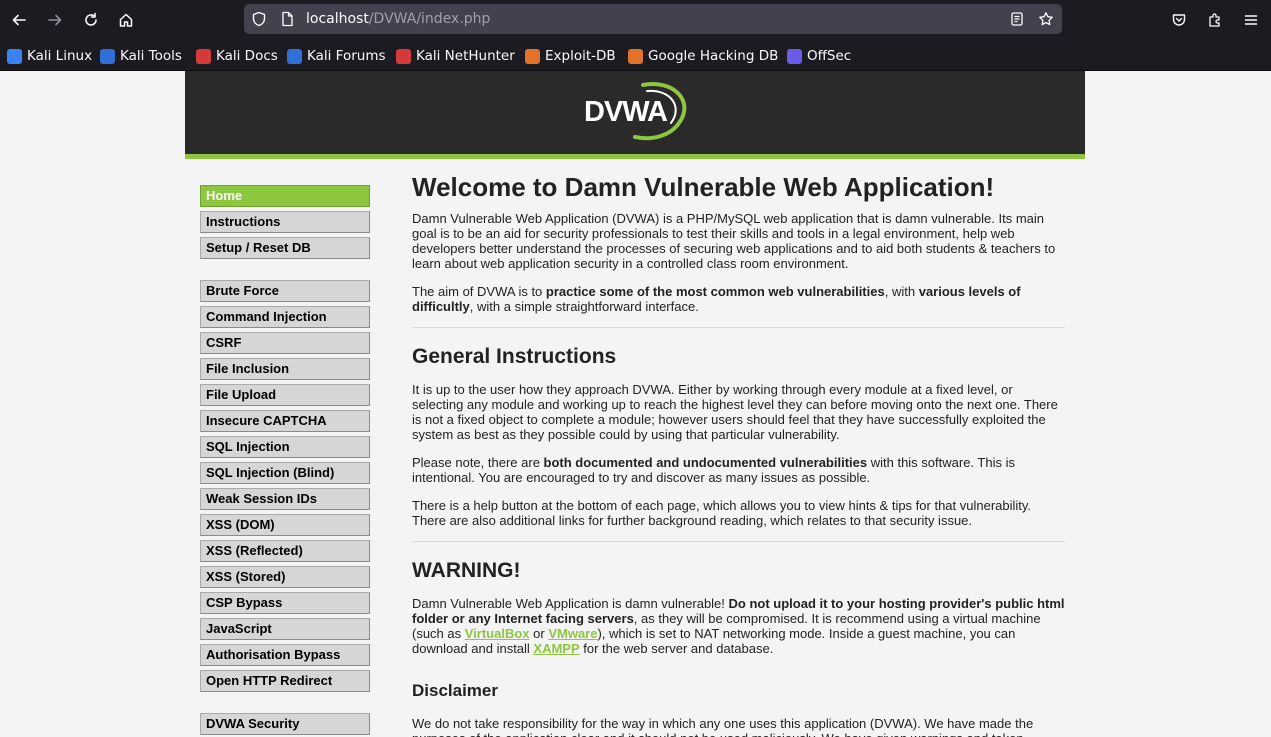 The height and width of the screenshot is (737, 1271). What do you see at coordinates (285, 724) in the screenshot?
I see `menu-item-dvwa-security: DVWA Security` at bounding box center [285, 724].